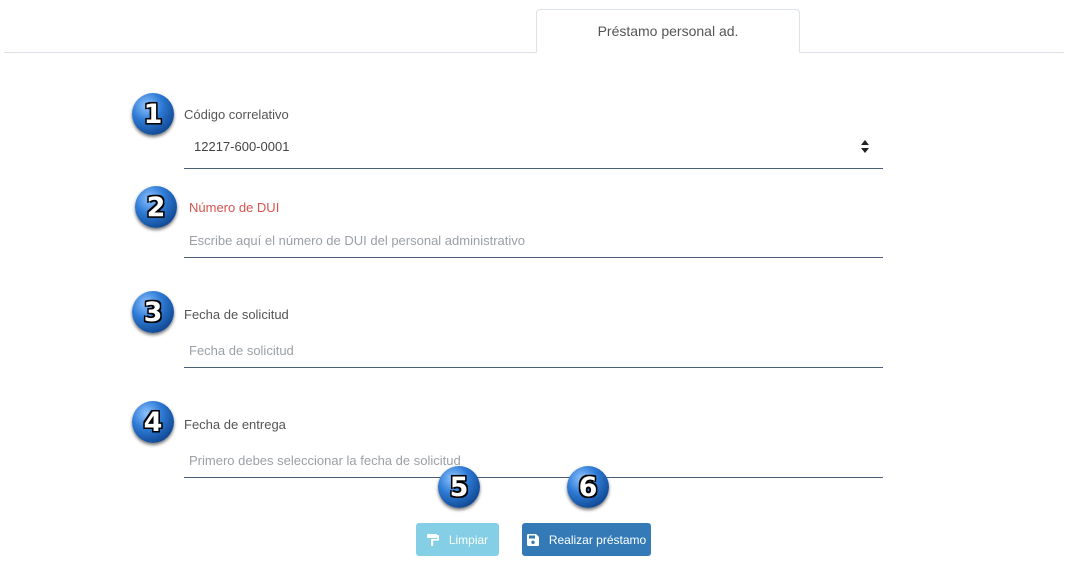 This screenshot has height=585, width=1068. I want to click on dui-label: Número de DUI, so click(234, 207).